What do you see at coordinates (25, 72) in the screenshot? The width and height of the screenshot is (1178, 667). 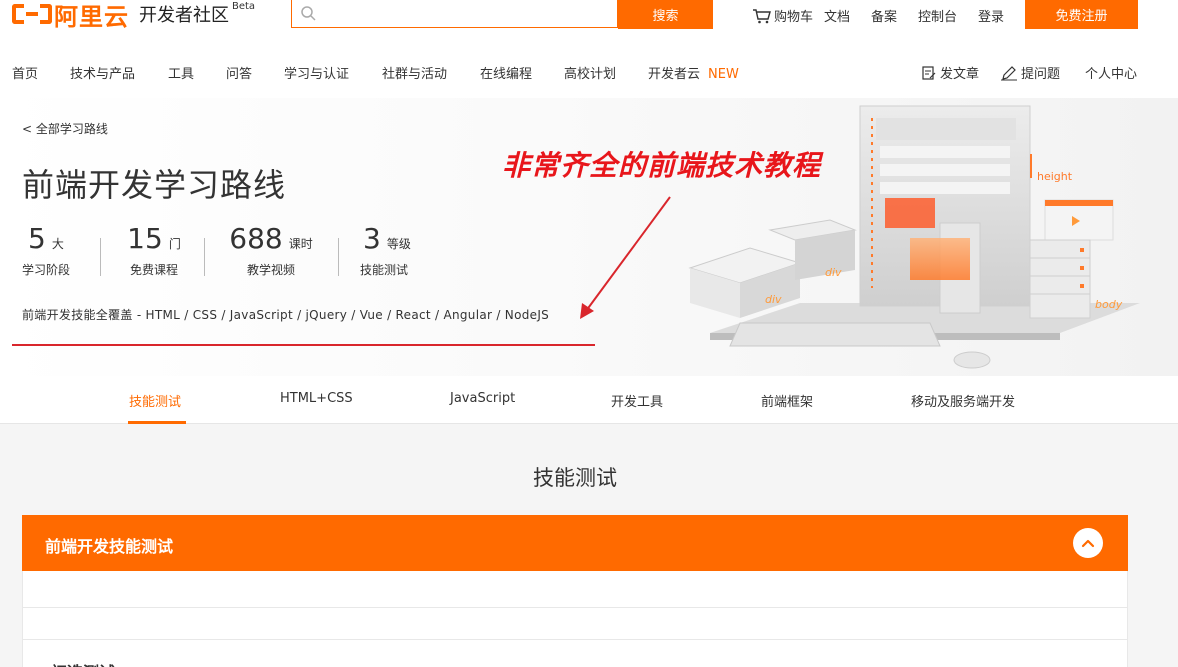 I see `nav-item-home: 首页` at bounding box center [25, 72].